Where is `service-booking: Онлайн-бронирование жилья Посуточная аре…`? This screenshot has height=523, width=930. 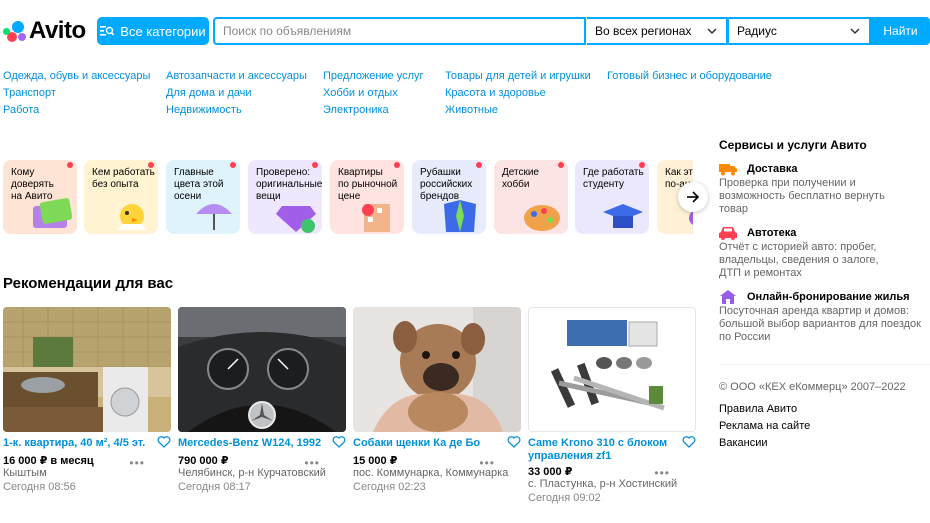 service-booking: Онлайн-бронирование жилья Посуточная аре… is located at coordinates (824, 317).